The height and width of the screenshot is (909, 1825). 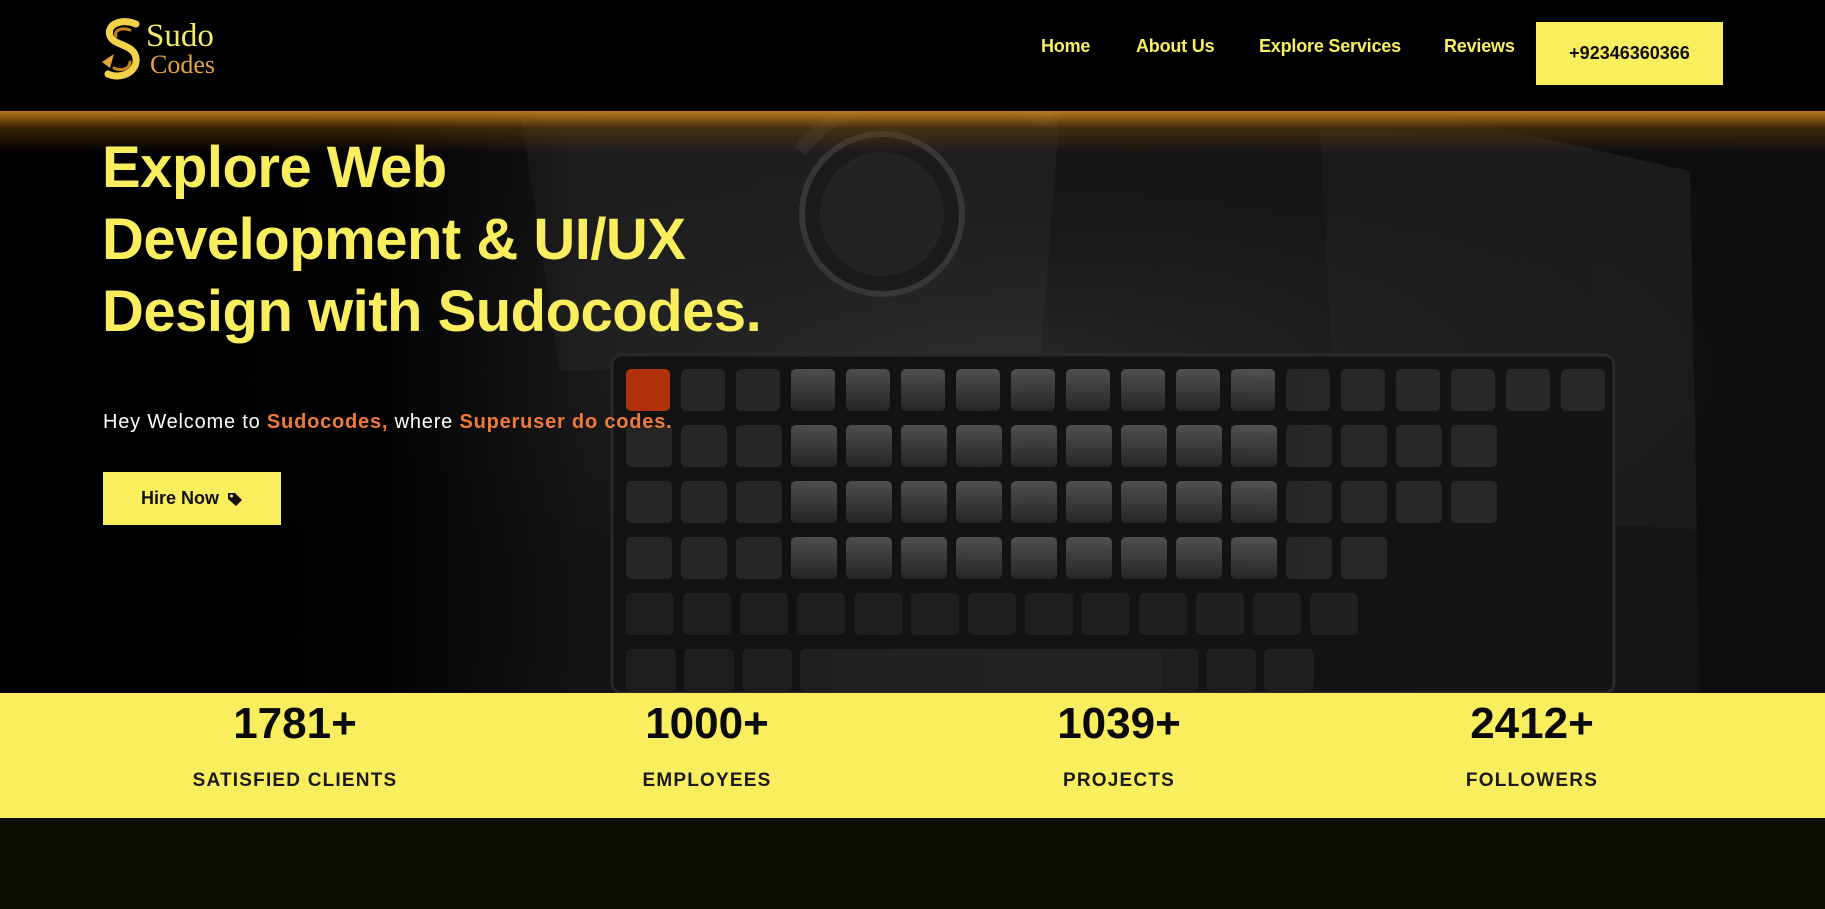 What do you see at coordinates (1175, 46) in the screenshot?
I see `nav-about-us: About Us` at bounding box center [1175, 46].